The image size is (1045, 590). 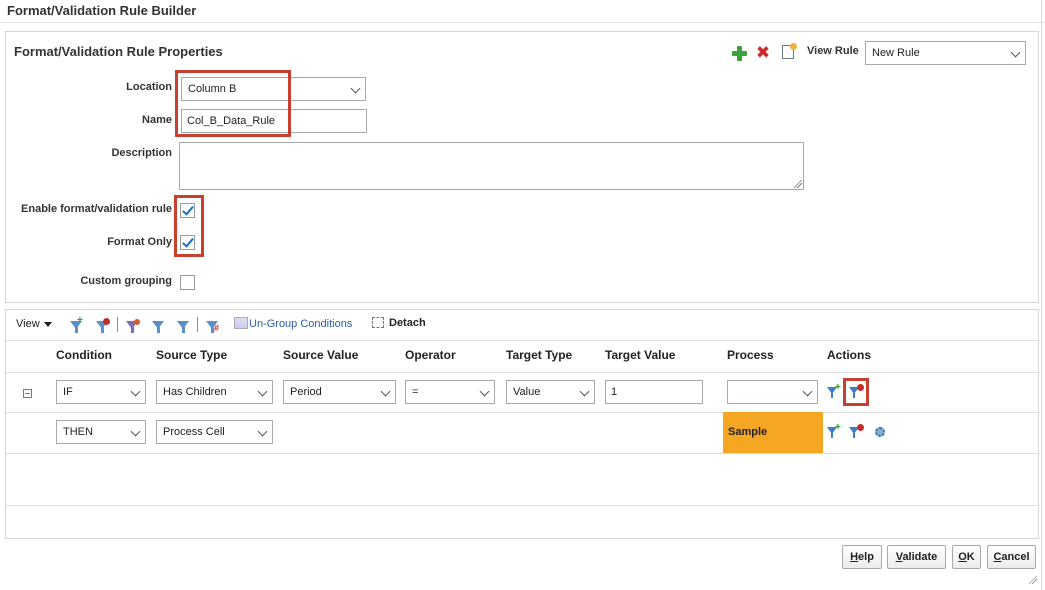 What do you see at coordinates (101, 432) in the screenshot?
I see `then-condition-select: THEN` at bounding box center [101, 432].